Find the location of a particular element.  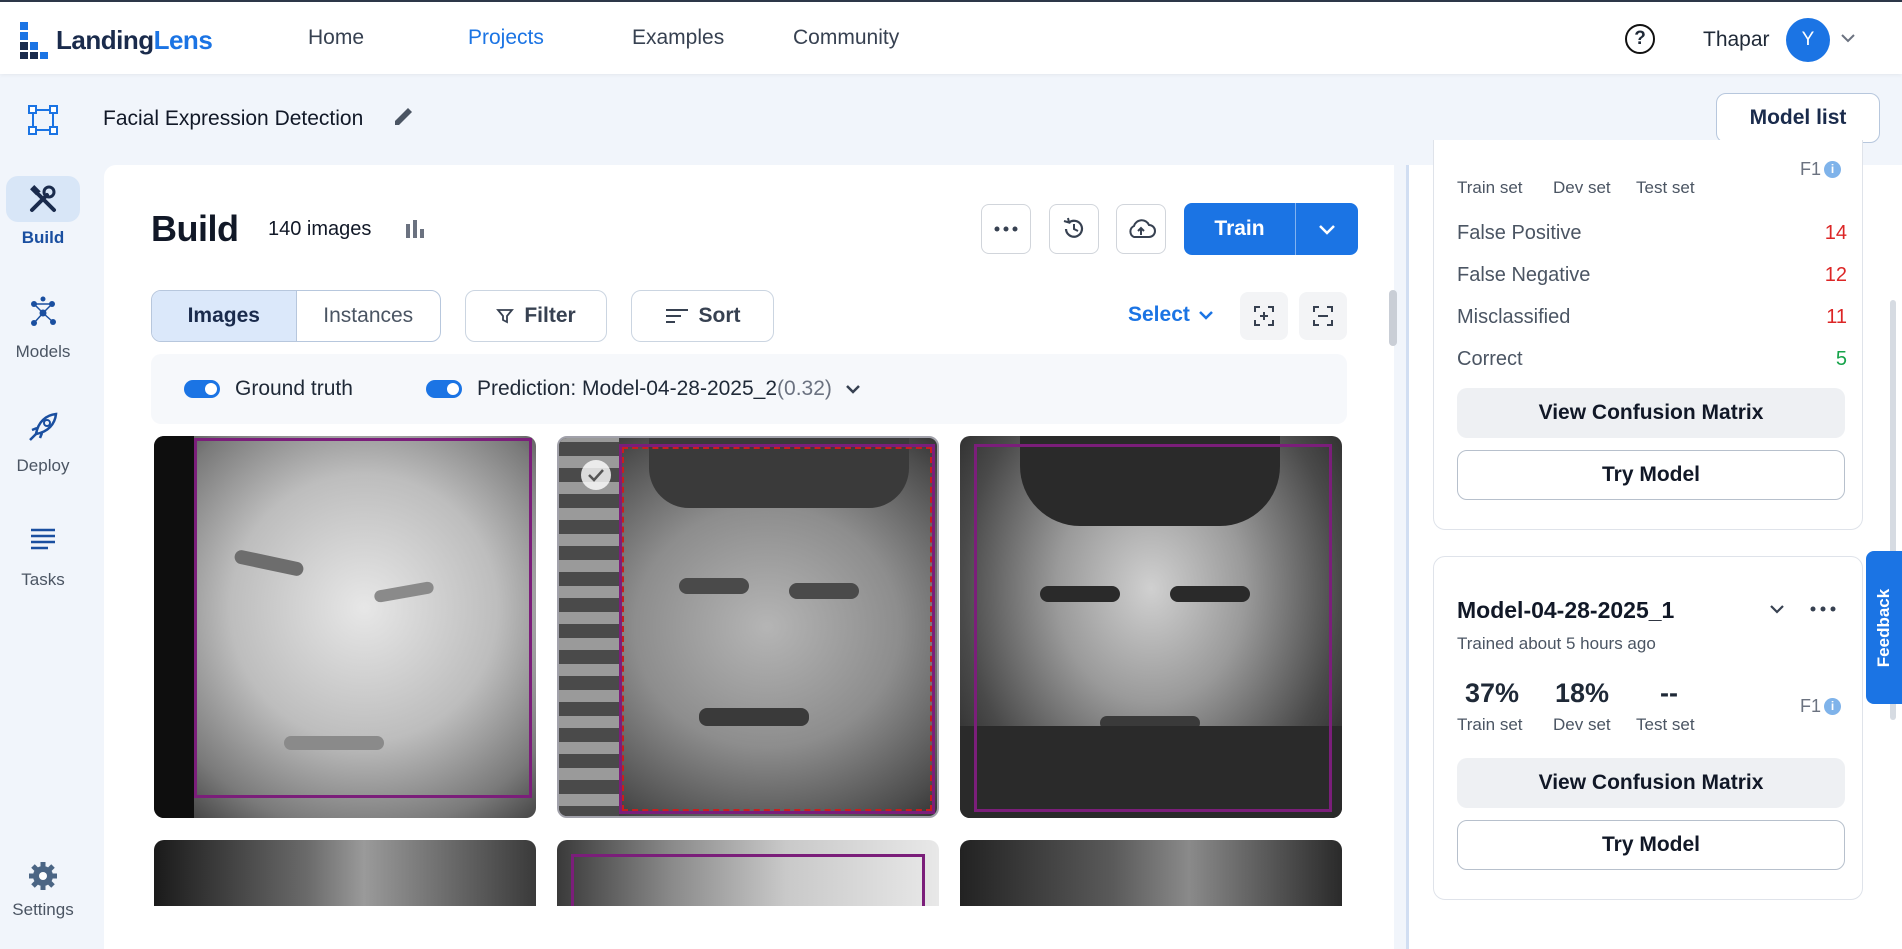

tools-icon is located at coordinates (43, 199).